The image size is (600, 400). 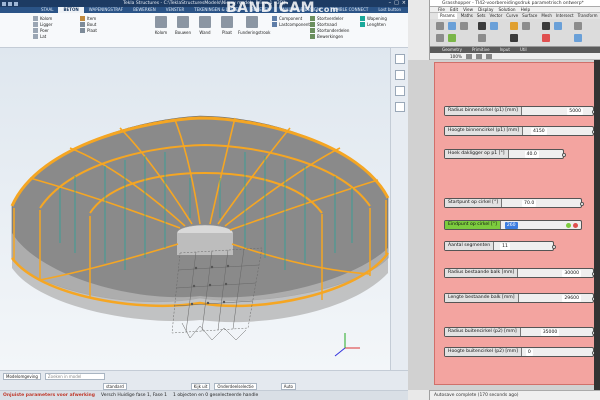 What do you see at coordinates (514, 203) in the screenshot?
I see `slider-startpunt: Startpunt op cirkel [°] 70.0` at bounding box center [514, 203].